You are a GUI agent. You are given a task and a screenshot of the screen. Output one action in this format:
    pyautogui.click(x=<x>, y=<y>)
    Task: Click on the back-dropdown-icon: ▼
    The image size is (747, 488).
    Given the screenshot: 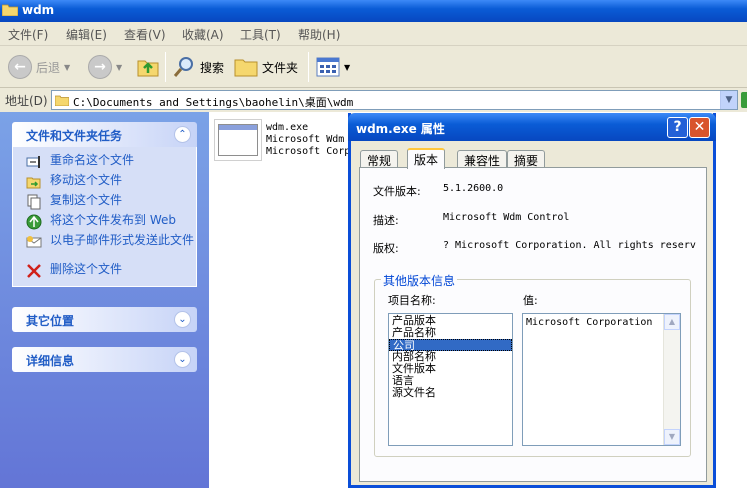 What is the action you would take?
    pyautogui.click(x=67, y=67)
    